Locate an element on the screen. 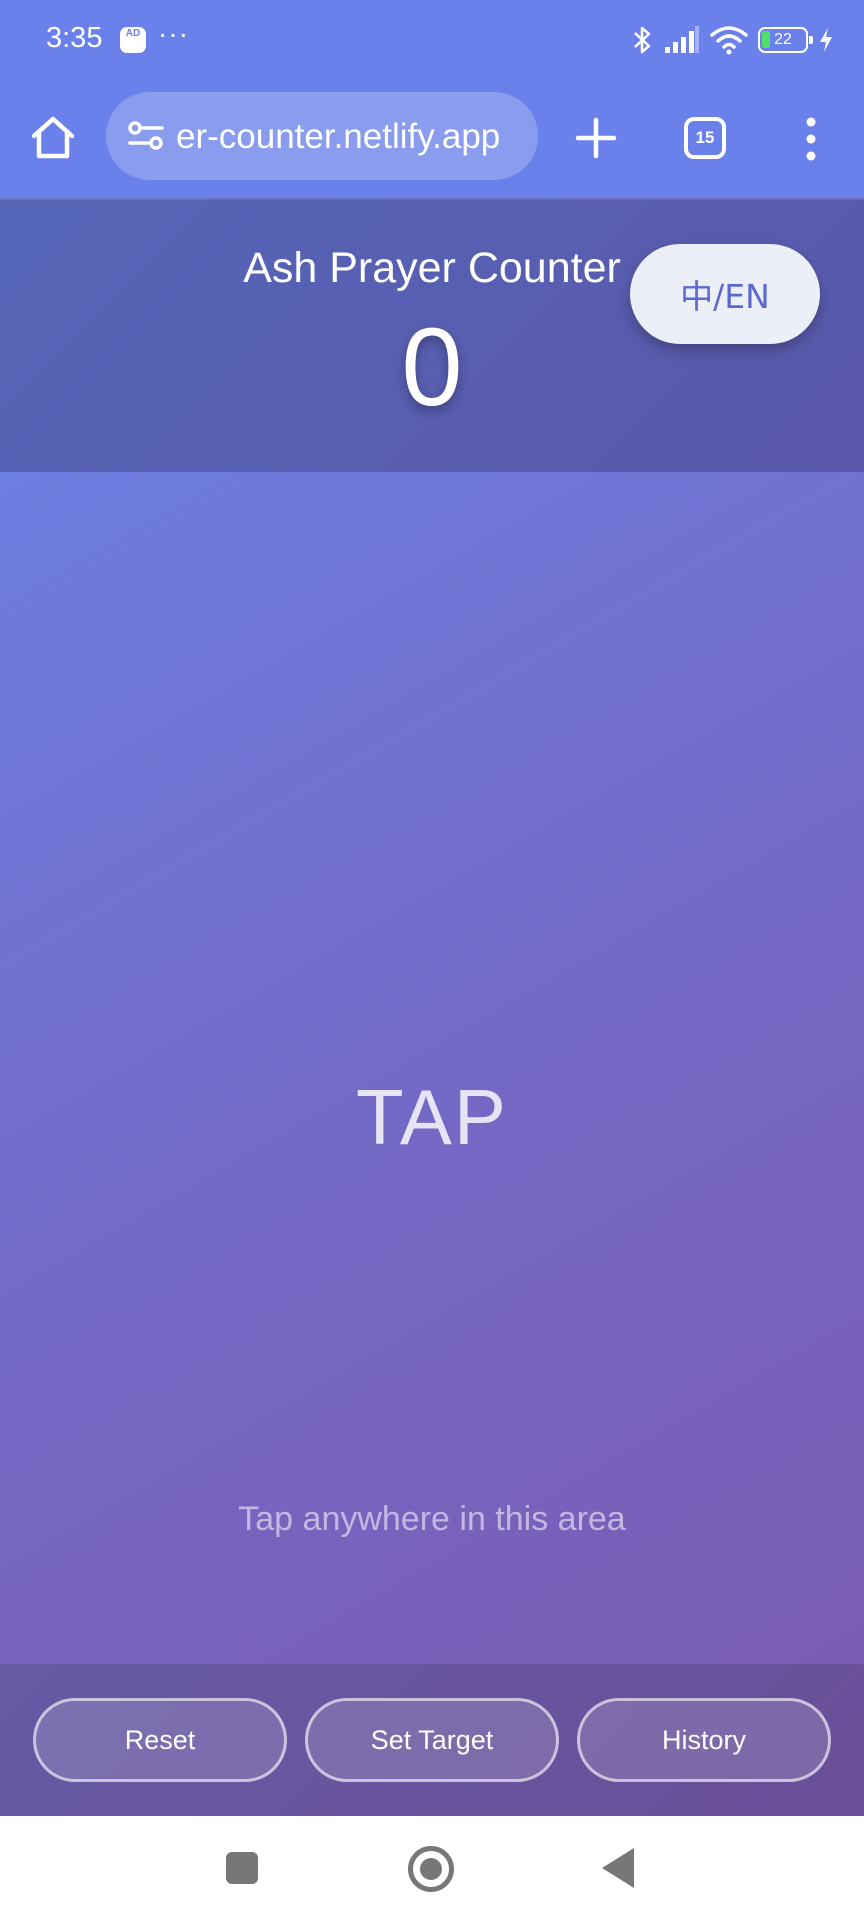  home-icon is located at coordinates (53, 137).